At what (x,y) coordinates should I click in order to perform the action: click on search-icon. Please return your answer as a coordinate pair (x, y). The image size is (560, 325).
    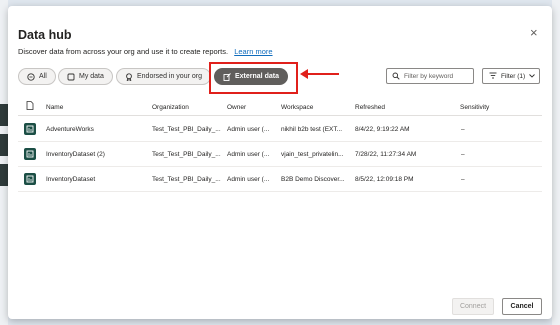
    Looking at the image, I should click on (396, 76).